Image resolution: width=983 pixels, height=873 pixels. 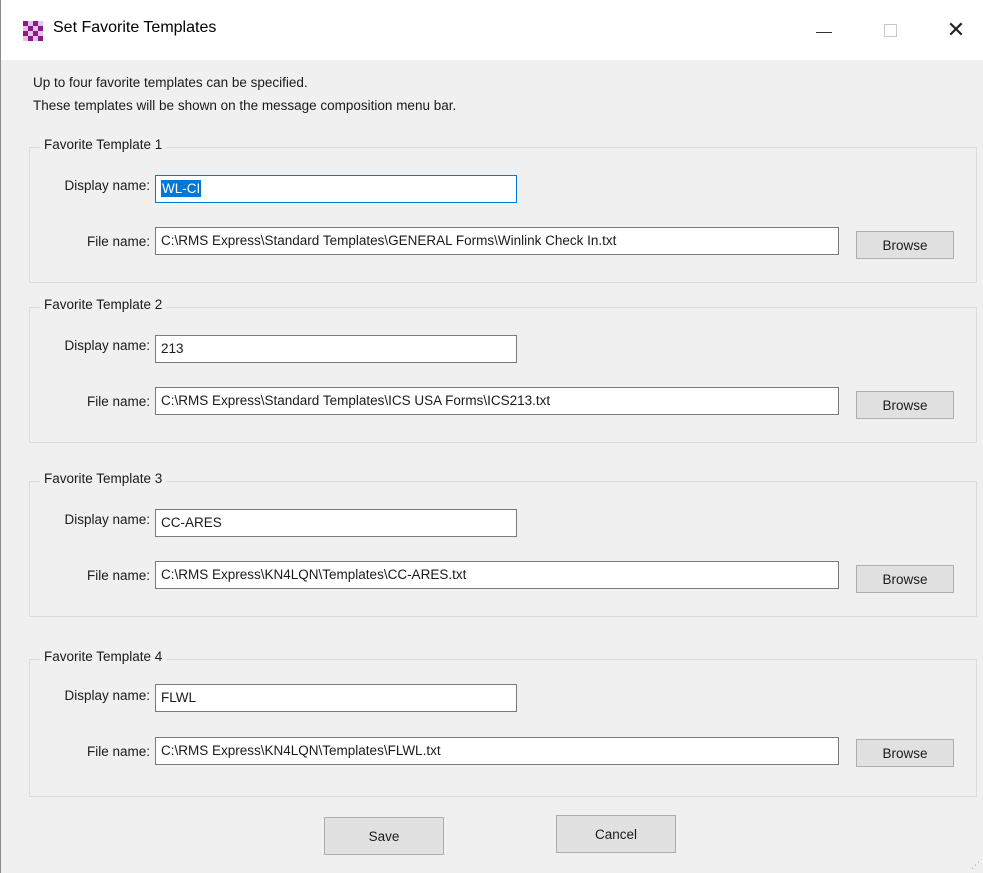 I want to click on display-name-input: FLWL, so click(x=336, y=698).